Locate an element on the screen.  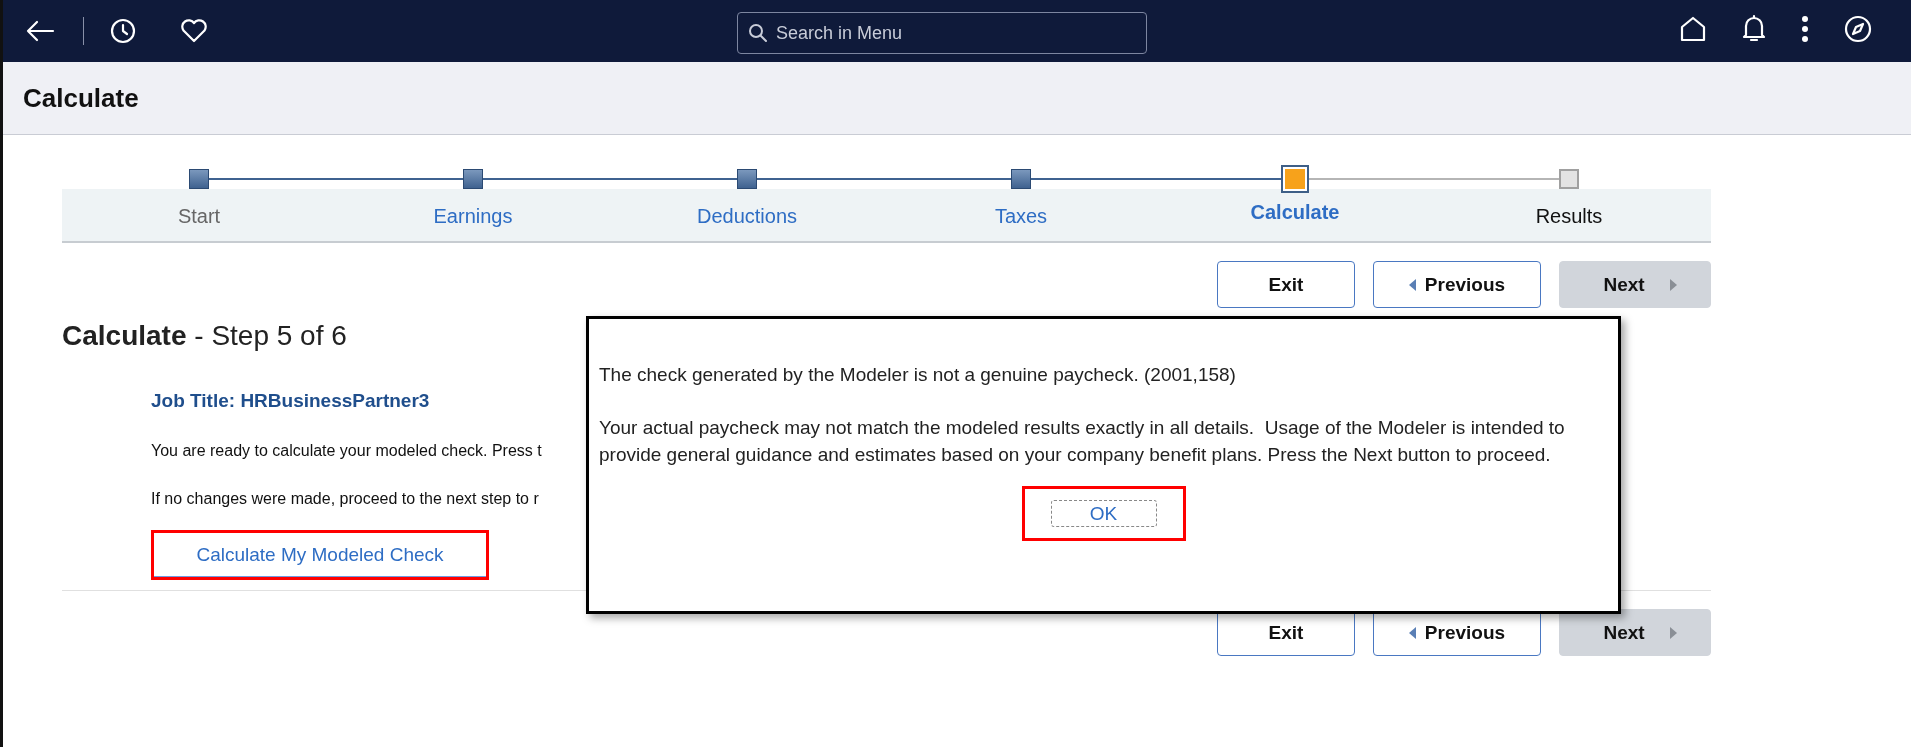
step-link: Calculate is located at coordinates (1295, 212).